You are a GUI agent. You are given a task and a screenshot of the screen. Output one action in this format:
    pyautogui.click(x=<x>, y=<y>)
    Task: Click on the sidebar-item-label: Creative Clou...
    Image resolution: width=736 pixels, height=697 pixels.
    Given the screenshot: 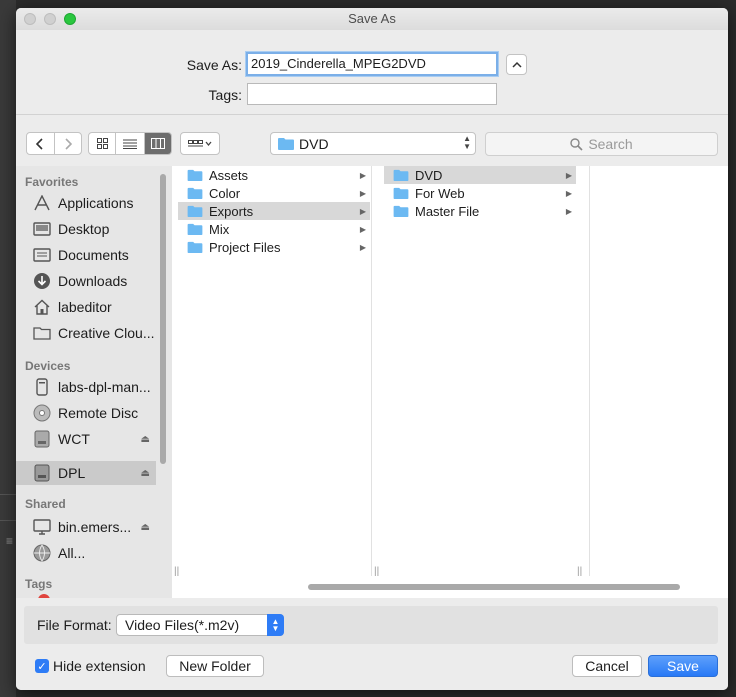 What is the action you would take?
    pyautogui.click(x=106, y=333)
    